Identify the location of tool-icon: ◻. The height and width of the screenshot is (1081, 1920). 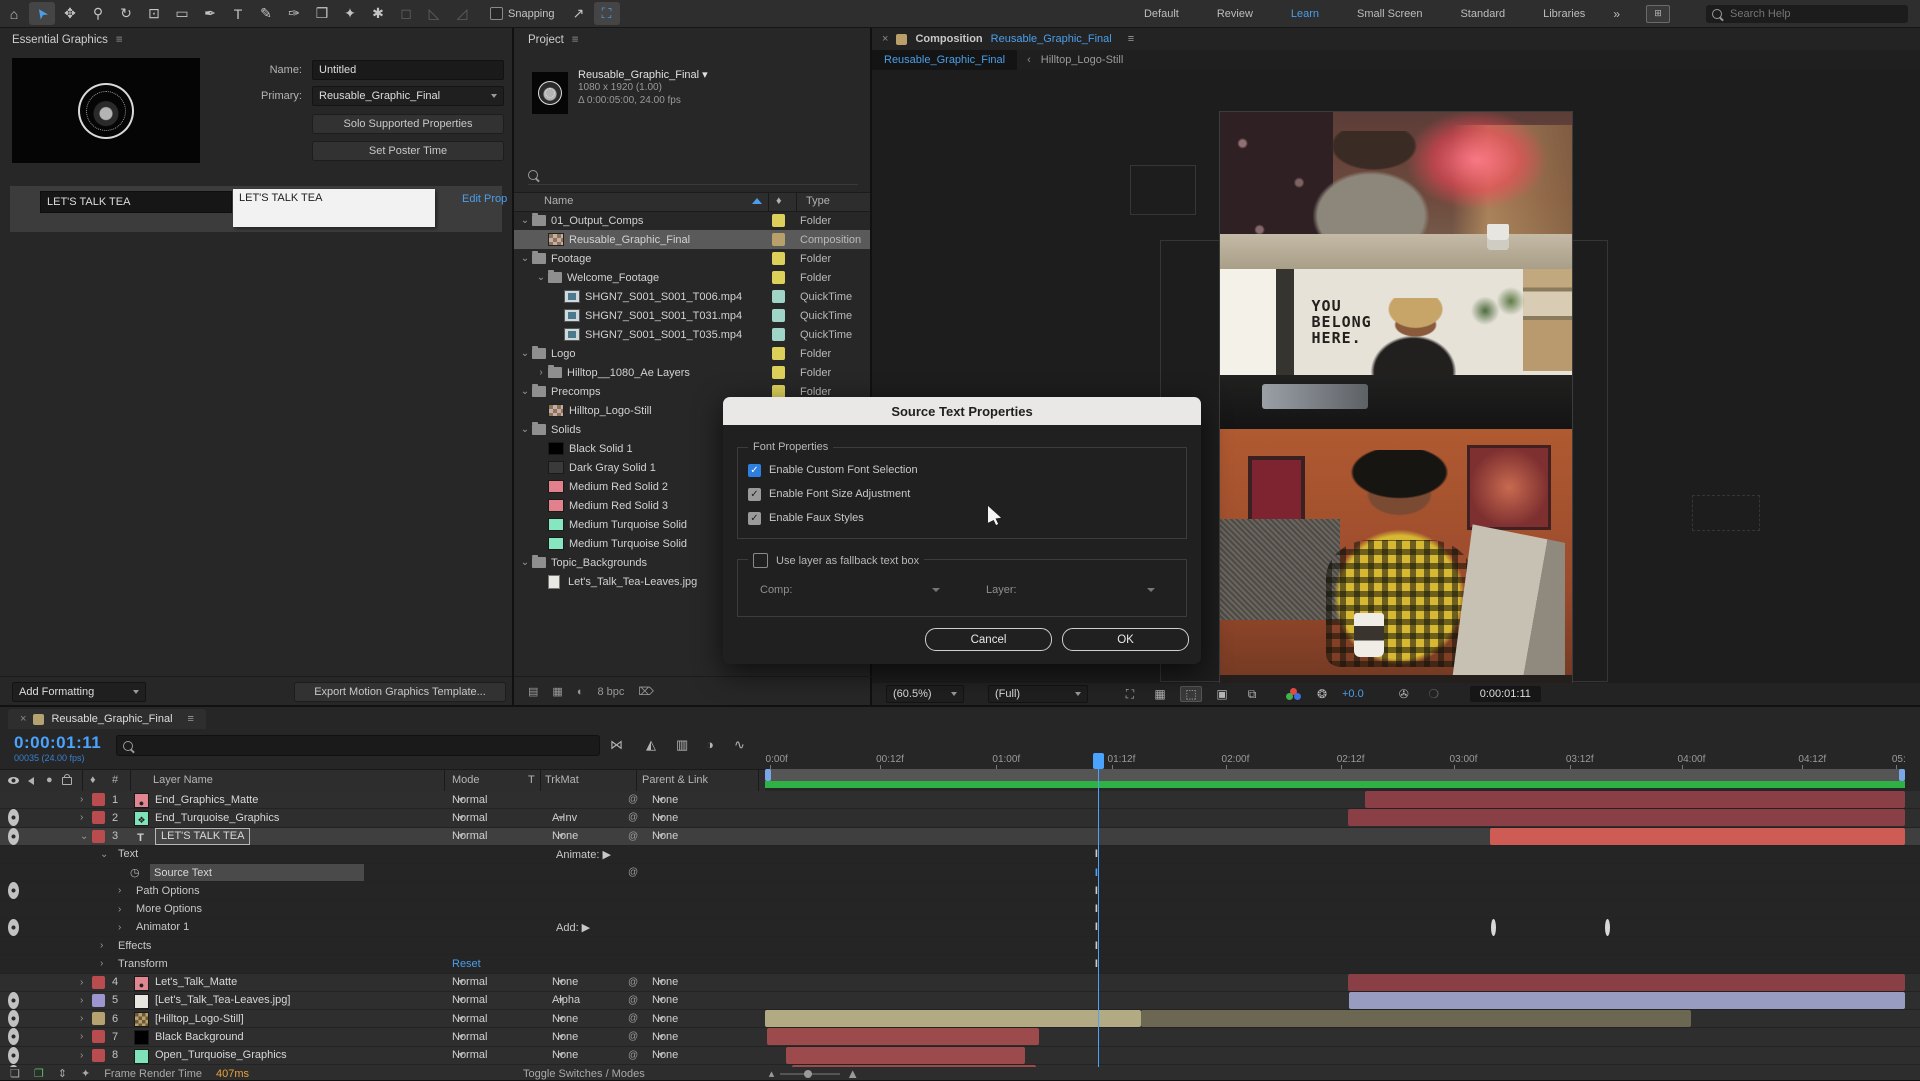
(406, 13).